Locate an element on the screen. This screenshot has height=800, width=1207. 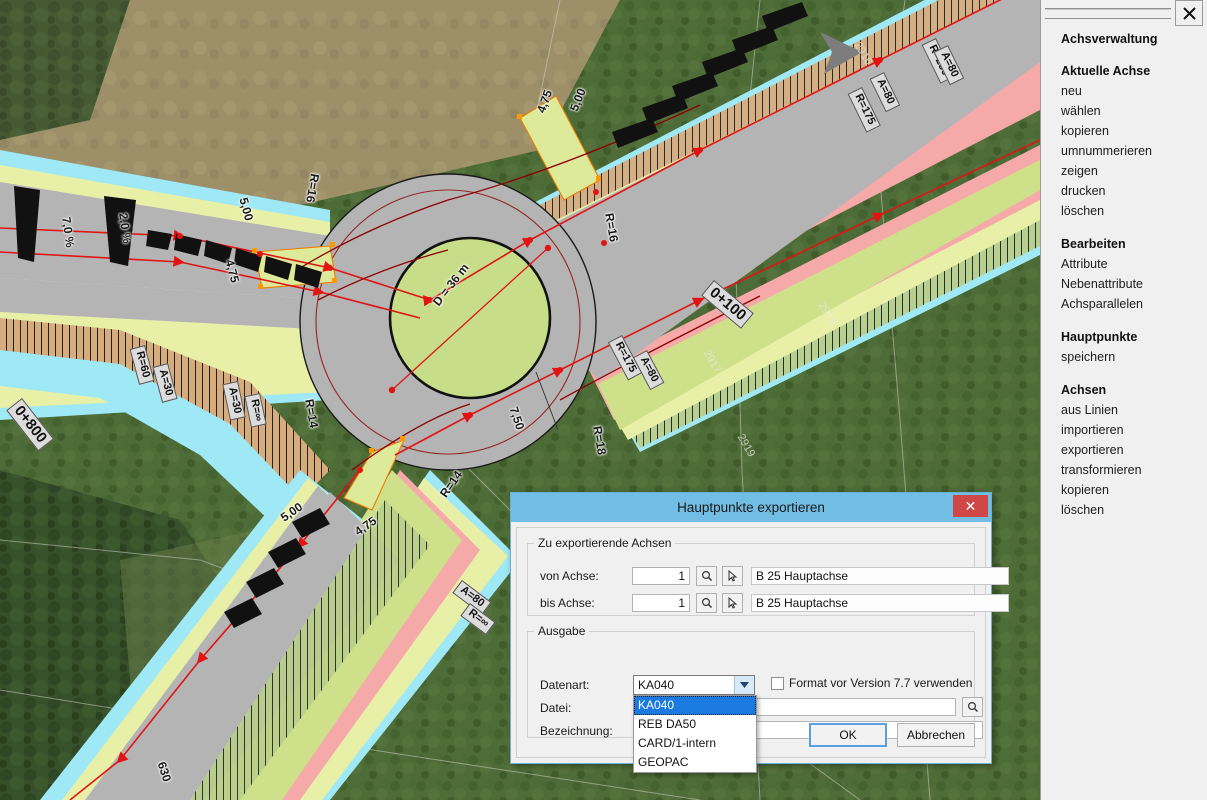
von-achse-name-field is located at coordinates (880, 576).